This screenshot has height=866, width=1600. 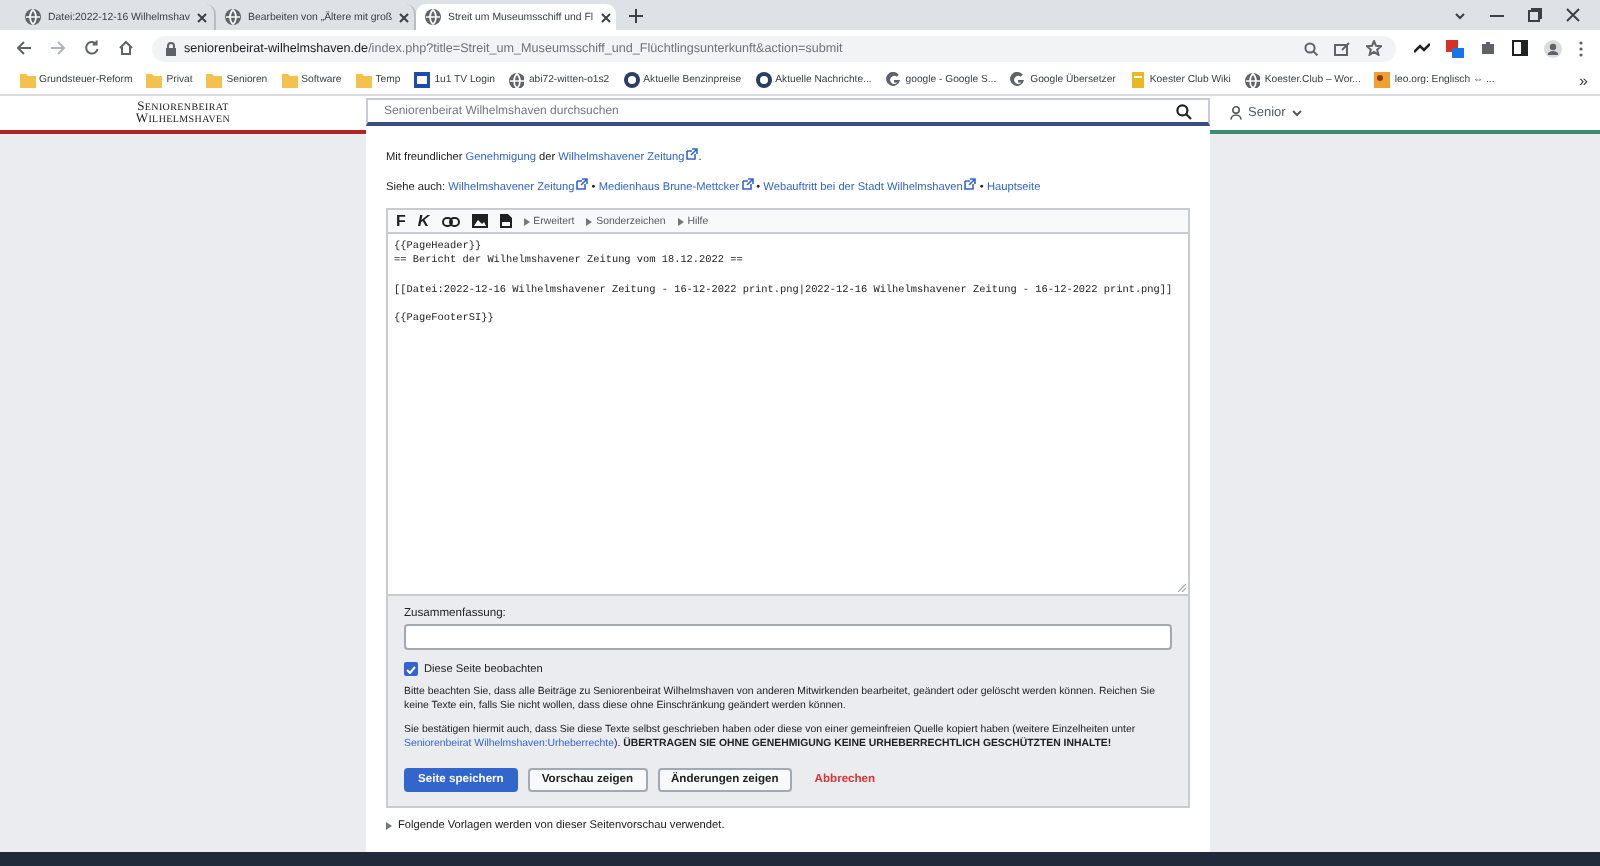 I want to click on profile-icon, so click(x=1553, y=48).